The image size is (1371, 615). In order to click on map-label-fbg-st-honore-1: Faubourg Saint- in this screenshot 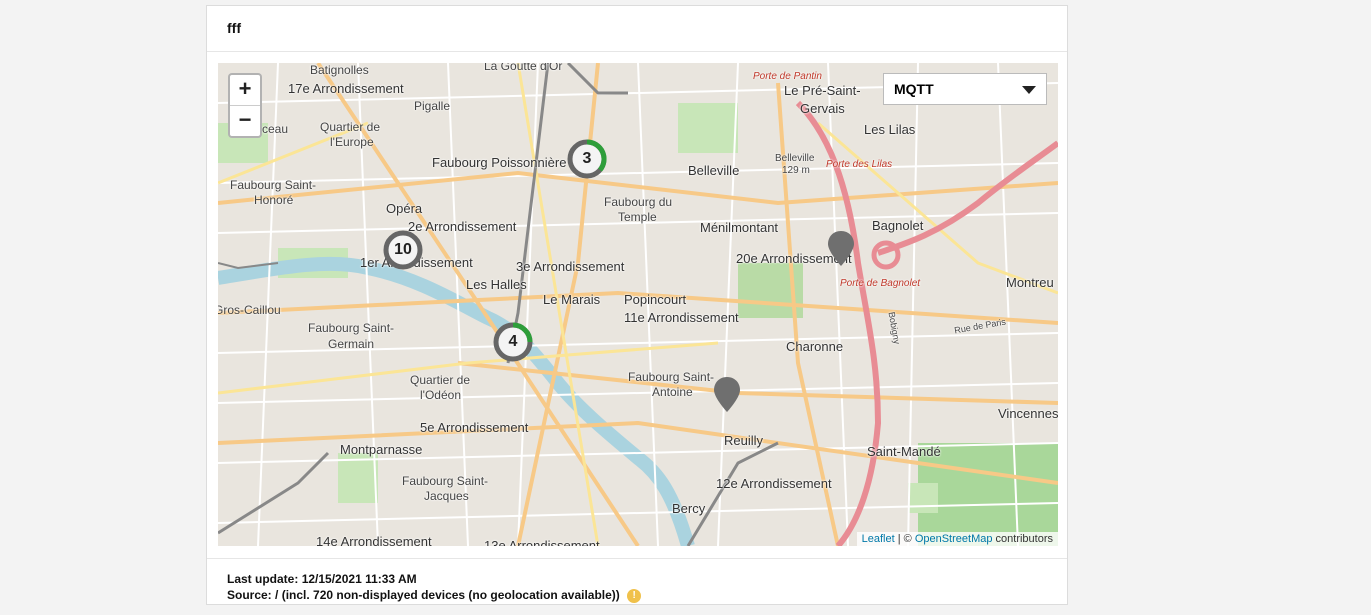, I will do `click(273, 185)`.